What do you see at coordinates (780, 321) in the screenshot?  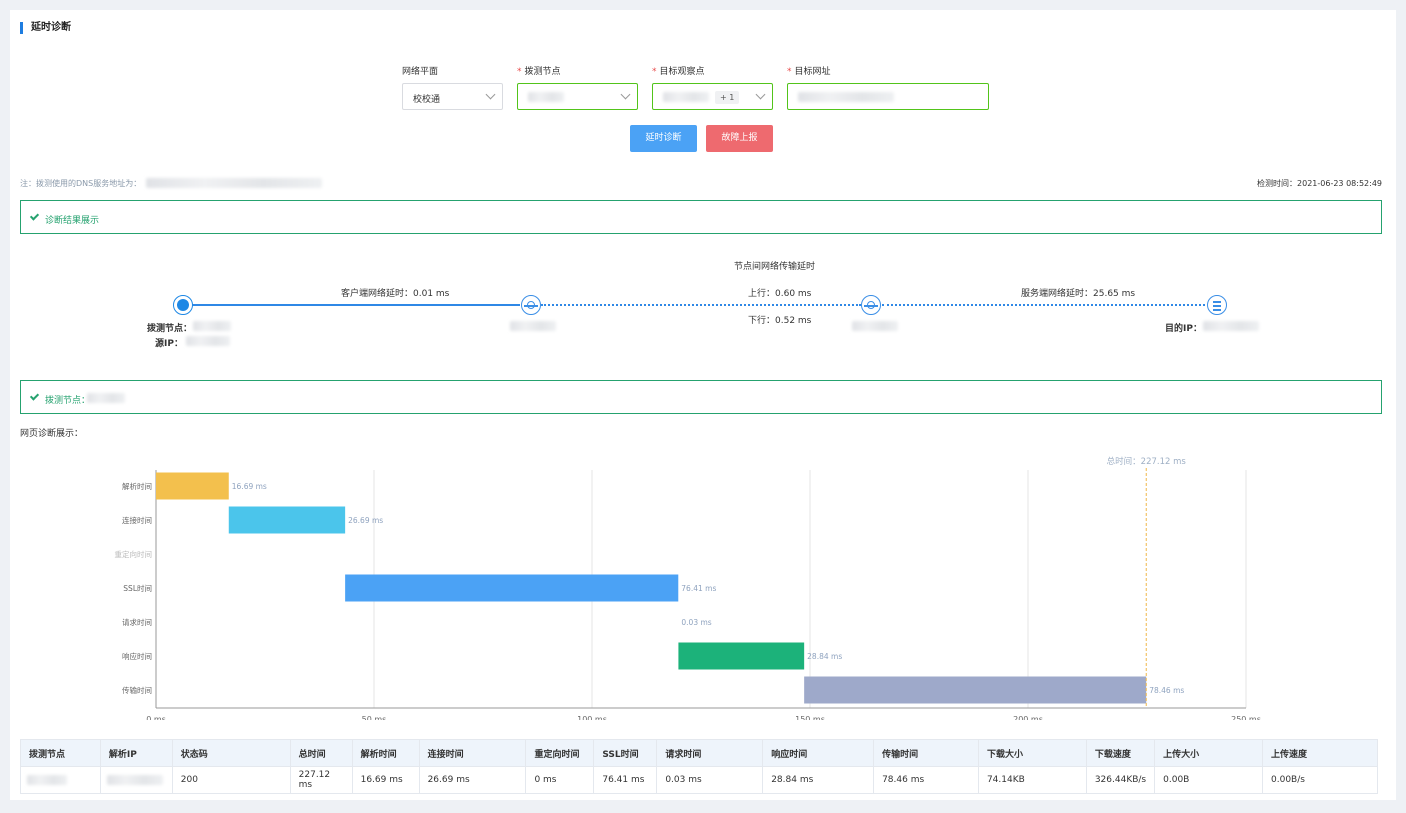 I see `down-latency: 下行：0.52 ms` at bounding box center [780, 321].